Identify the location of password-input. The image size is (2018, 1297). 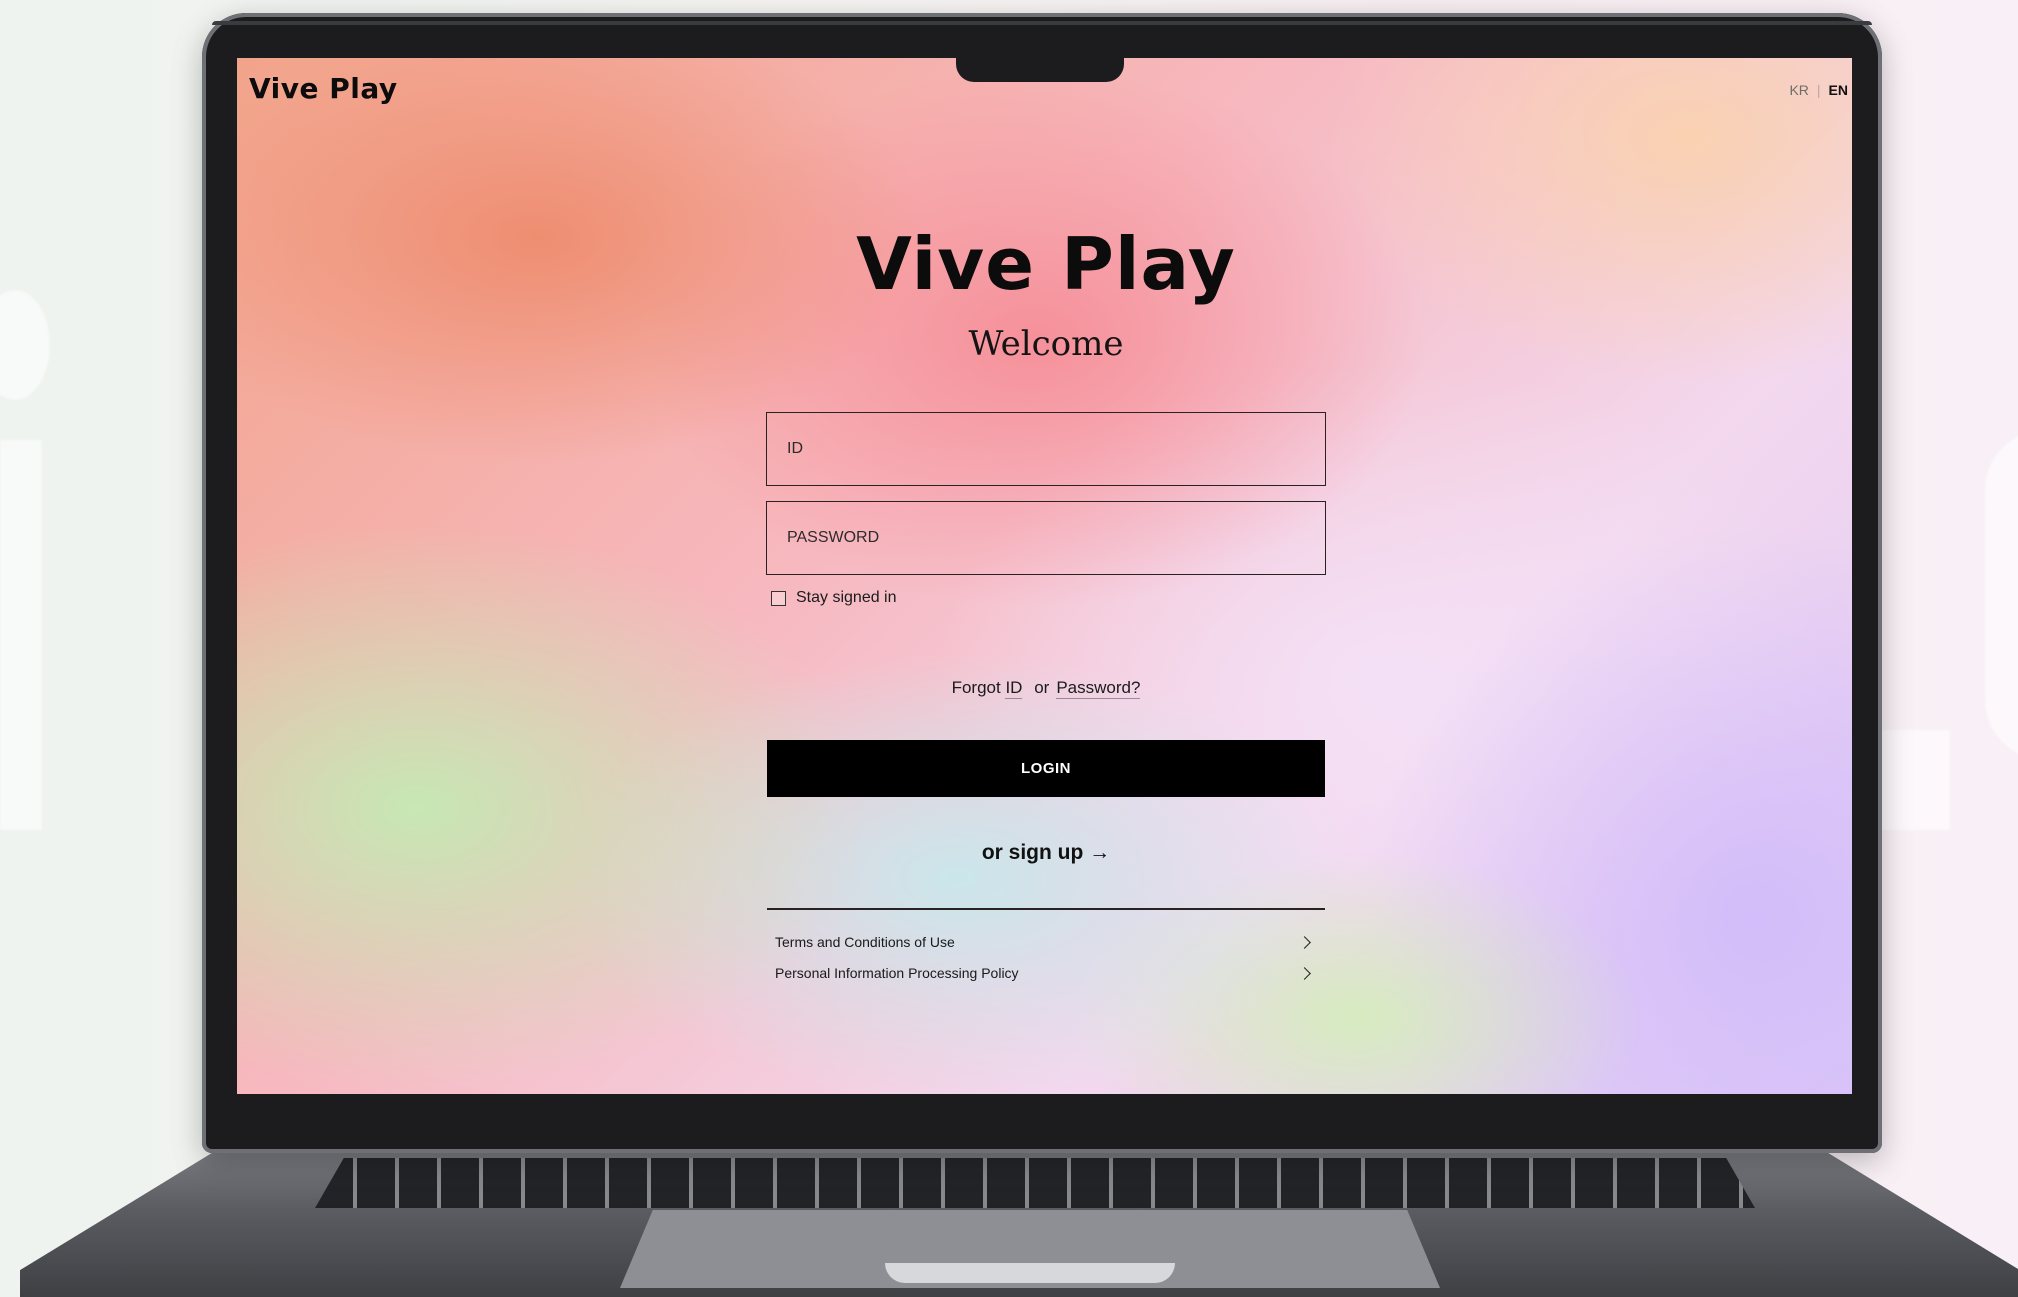
(1046, 538).